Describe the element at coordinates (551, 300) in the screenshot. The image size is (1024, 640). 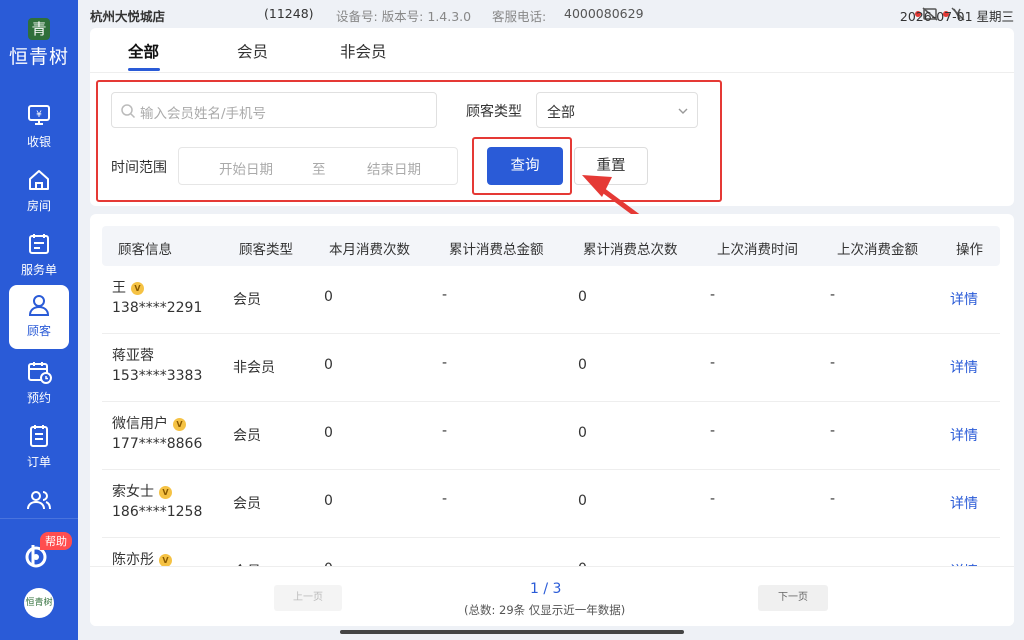
I see `table-row: 王V 138****2291 会员 0 - 0 - - 详情` at that location.